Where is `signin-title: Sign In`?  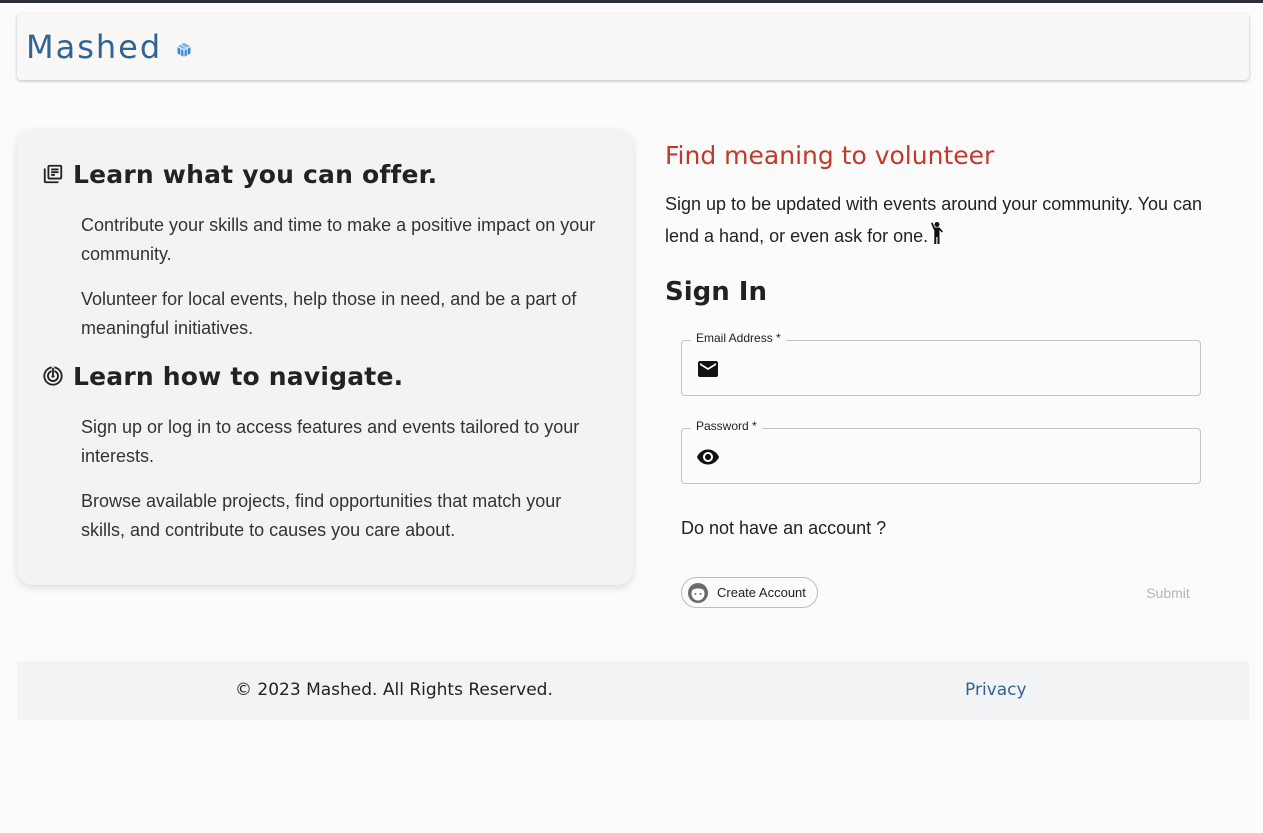
signin-title: Sign In is located at coordinates (716, 292).